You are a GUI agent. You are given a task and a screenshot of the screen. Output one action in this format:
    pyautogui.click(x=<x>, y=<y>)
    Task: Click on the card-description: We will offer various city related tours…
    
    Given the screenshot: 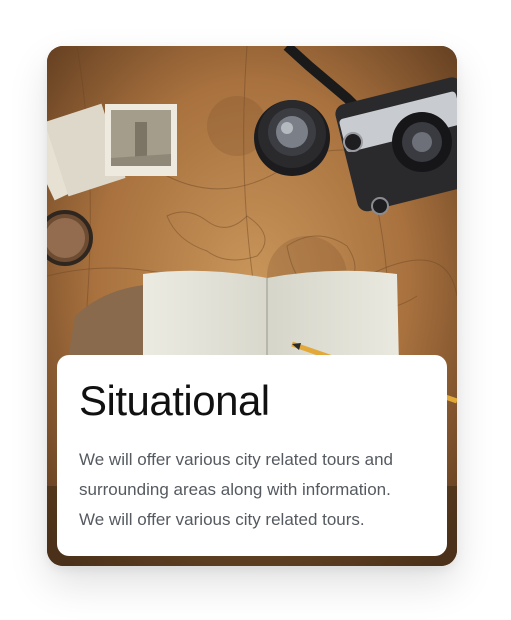 What is the action you would take?
    pyautogui.click(x=236, y=489)
    